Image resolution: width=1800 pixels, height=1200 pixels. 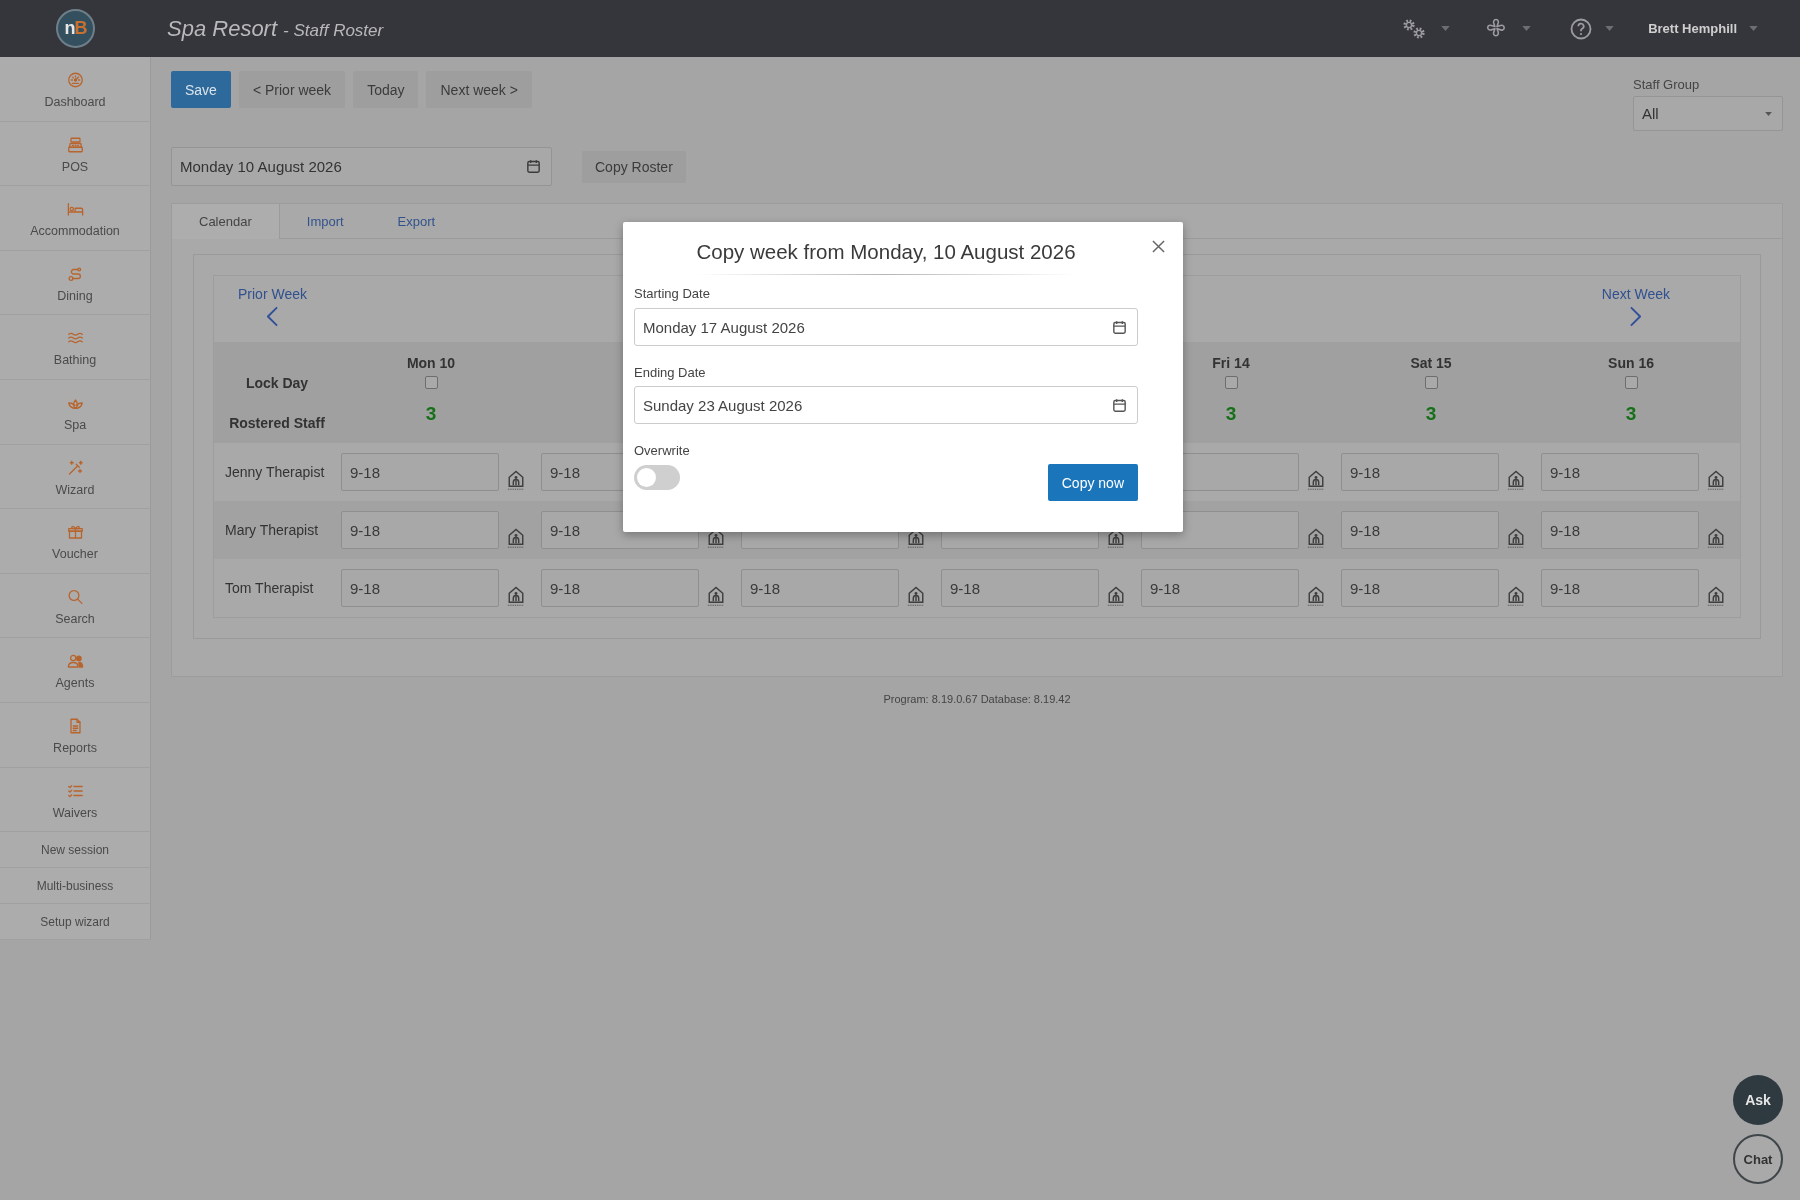 I want to click on chevron-right-icon, so click(x=1636, y=316).